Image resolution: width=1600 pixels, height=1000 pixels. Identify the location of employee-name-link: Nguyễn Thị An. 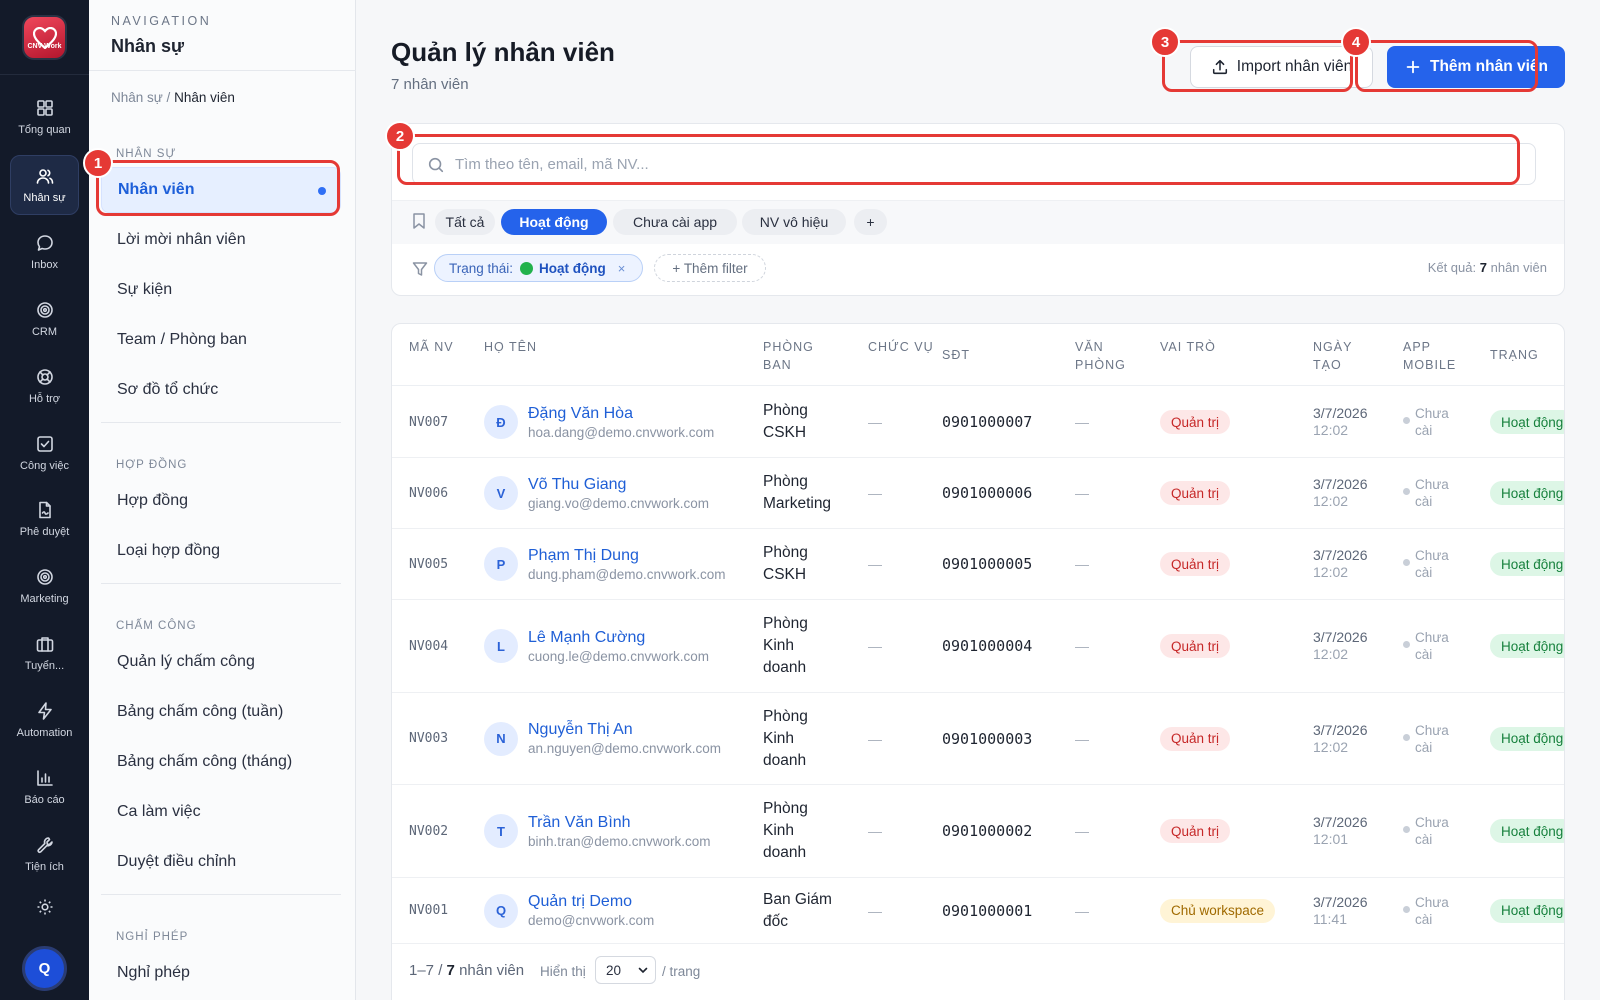
(624, 730).